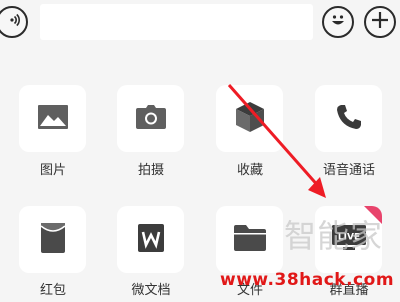  I want to click on plus-icon, so click(380, 22).